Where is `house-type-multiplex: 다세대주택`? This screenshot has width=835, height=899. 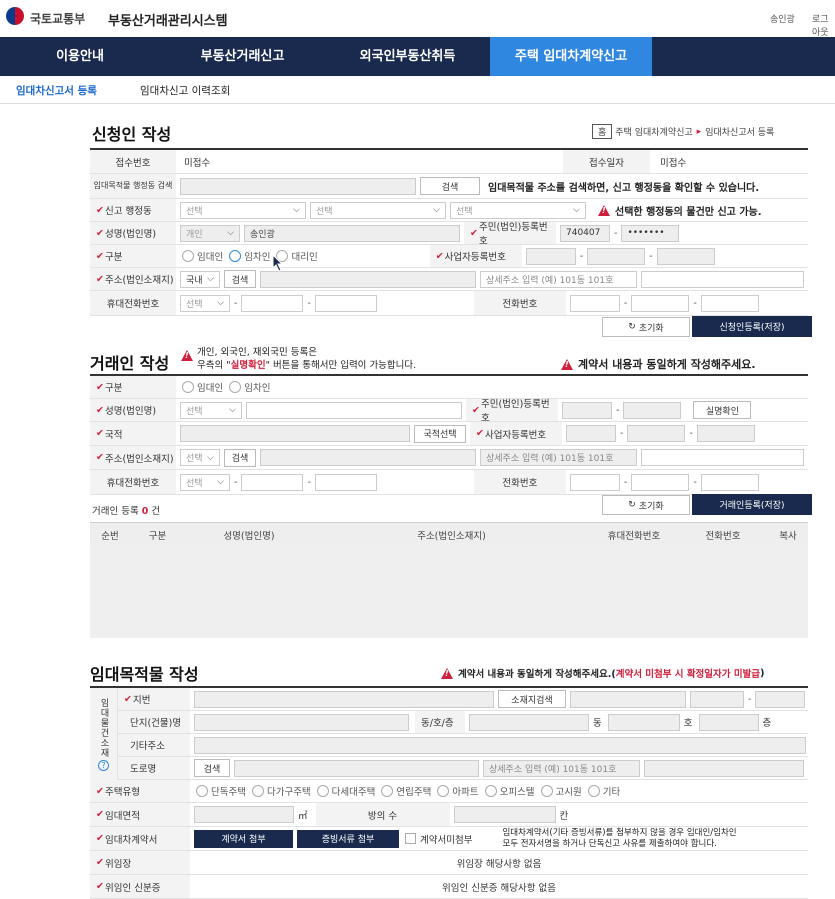
house-type-multiplex: 다세대주택 is located at coordinates (345, 791).